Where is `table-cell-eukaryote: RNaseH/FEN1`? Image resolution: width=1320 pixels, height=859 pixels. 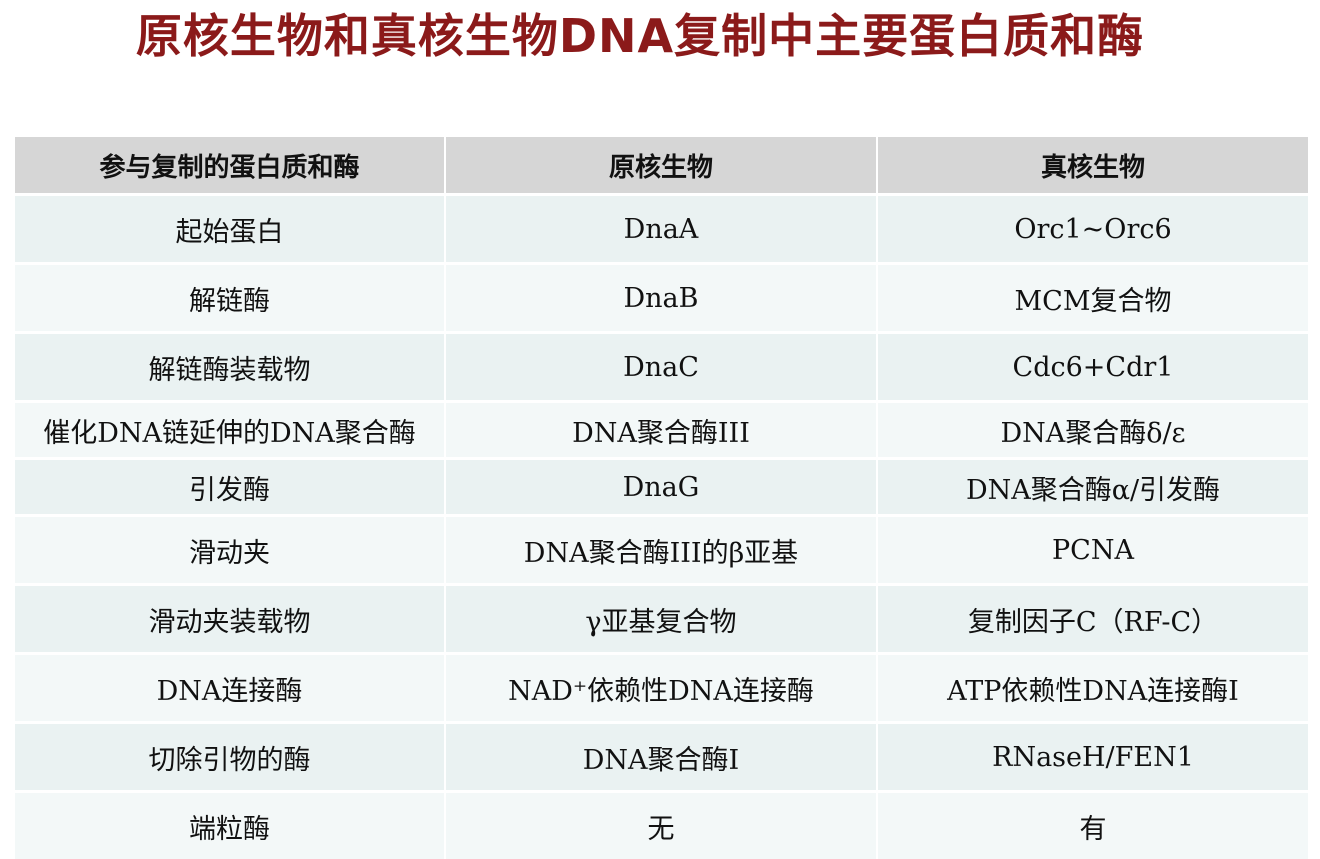
table-cell-eukaryote: RNaseH/FEN1 is located at coordinates (1093, 757).